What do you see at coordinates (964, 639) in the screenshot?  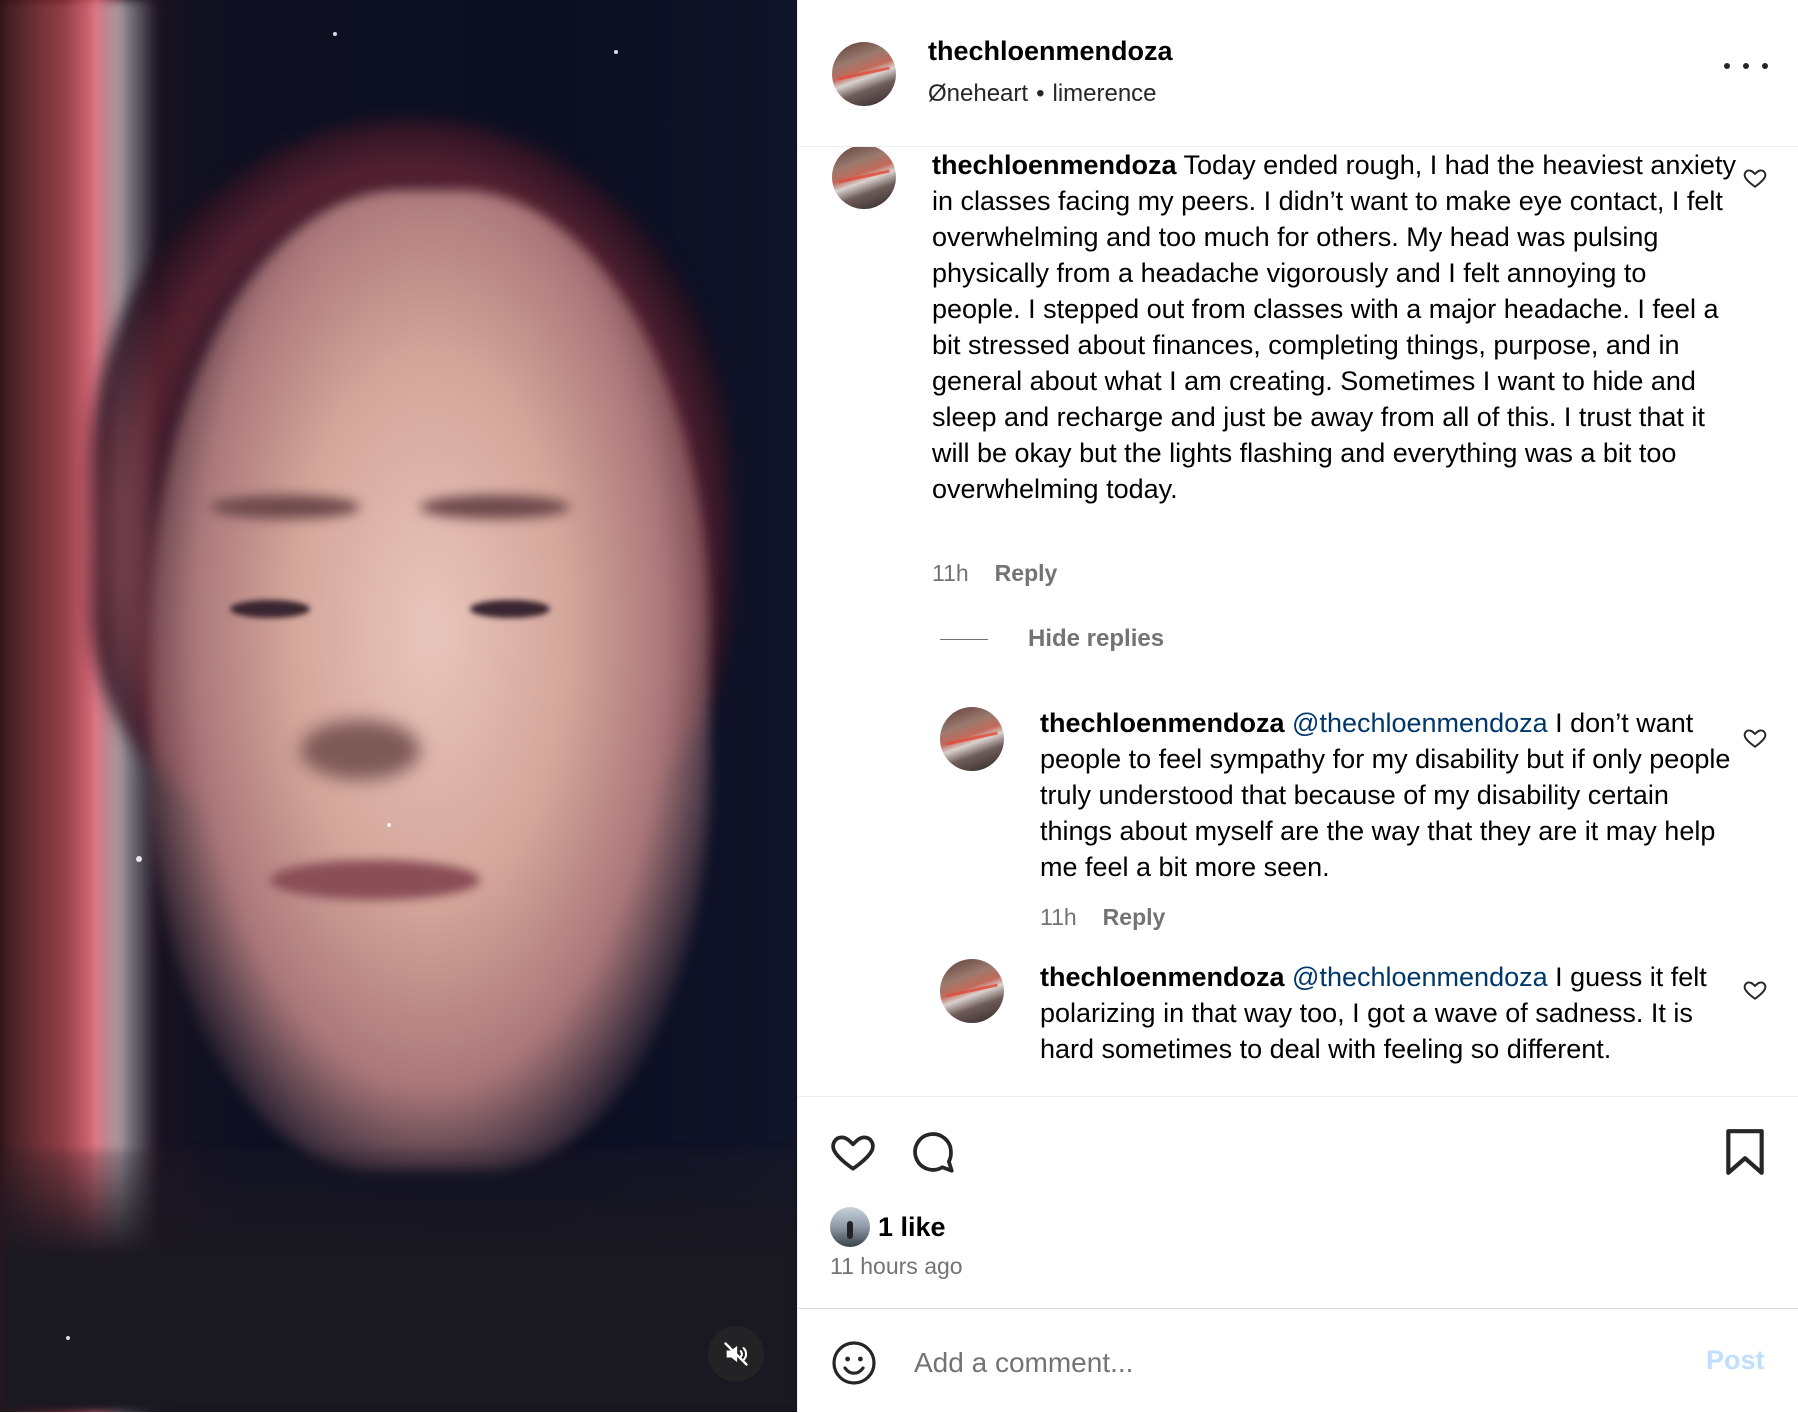 I see `divider` at bounding box center [964, 639].